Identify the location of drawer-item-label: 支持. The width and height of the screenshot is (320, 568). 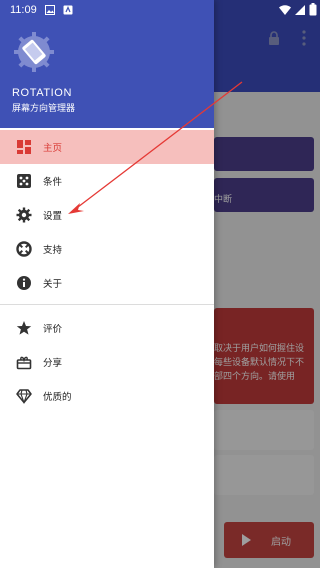
(53, 250).